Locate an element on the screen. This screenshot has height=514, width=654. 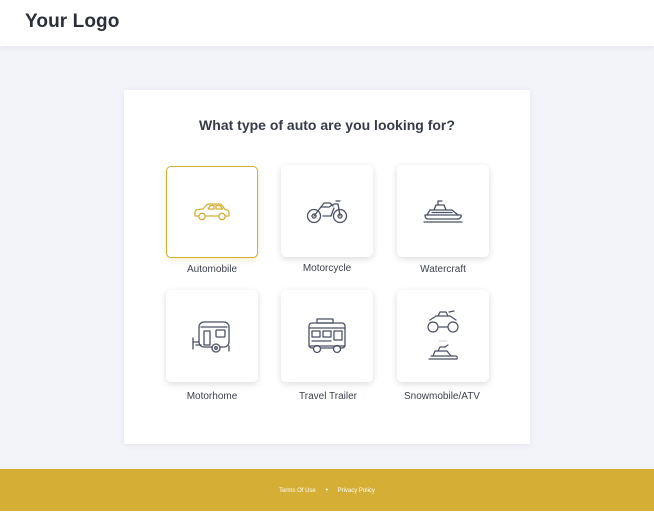
privacy-policy-link: Privacy Policy is located at coordinates (356, 491).